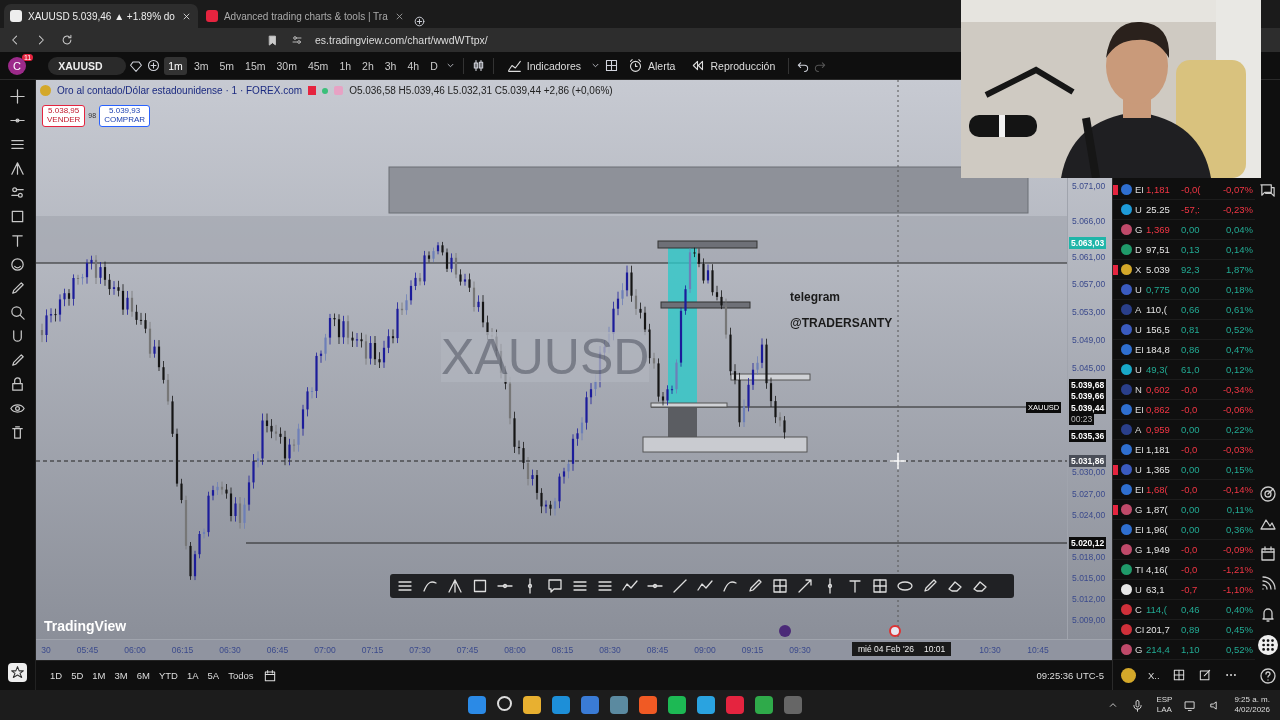 The height and width of the screenshot is (720, 1280). Describe the element at coordinates (1252, 710) in the screenshot. I see `clock-date: 4/02/2026` at that location.